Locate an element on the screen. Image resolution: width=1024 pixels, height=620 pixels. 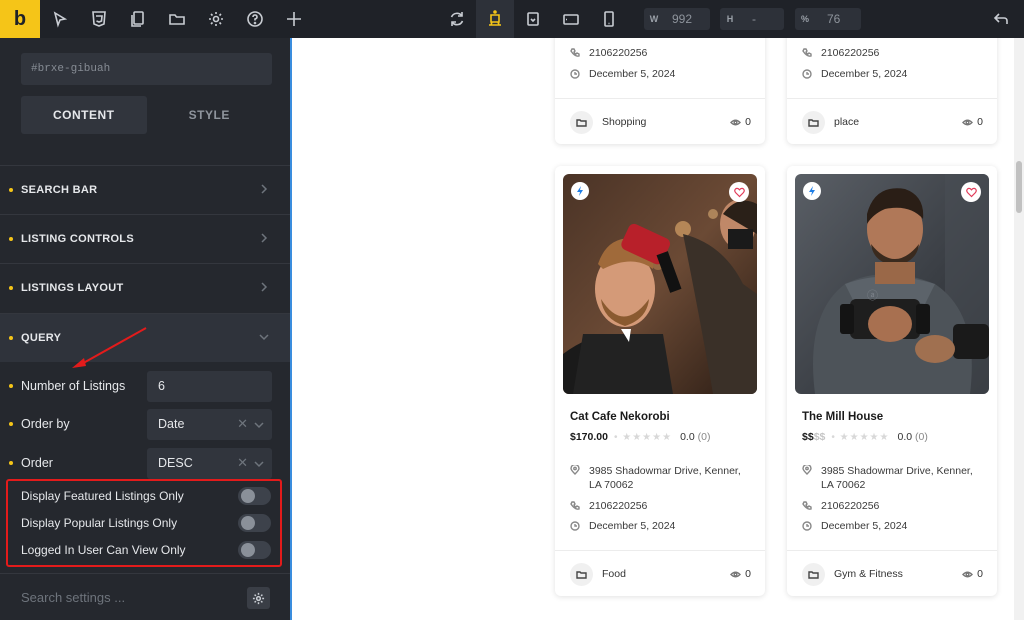
help-icon is located at coordinates (254, 19).